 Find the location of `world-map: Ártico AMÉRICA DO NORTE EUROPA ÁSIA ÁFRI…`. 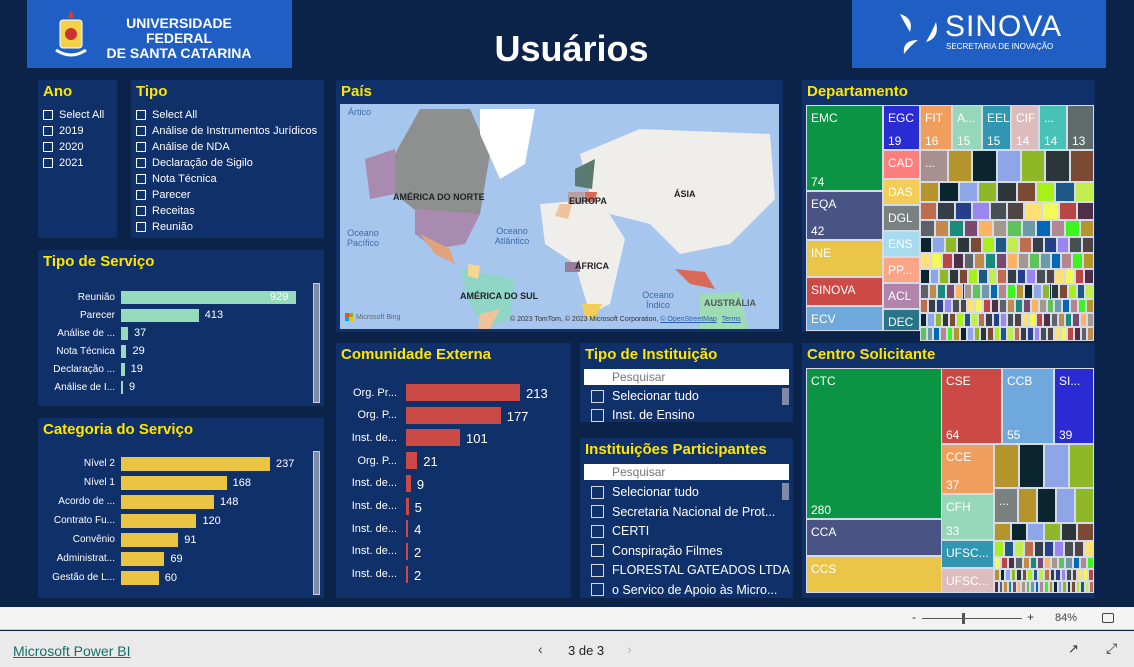

world-map: Ártico AMÉRICA DO NORTE EUROPA ÁSIA ÁFRI… is located at coordinates (559, 216).